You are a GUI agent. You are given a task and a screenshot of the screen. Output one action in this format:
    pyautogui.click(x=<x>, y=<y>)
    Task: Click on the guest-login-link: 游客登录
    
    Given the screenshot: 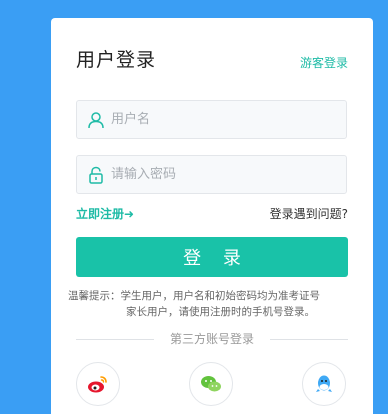 What is the action you would take?
    pyautogui.click(x=324, y=62)
    